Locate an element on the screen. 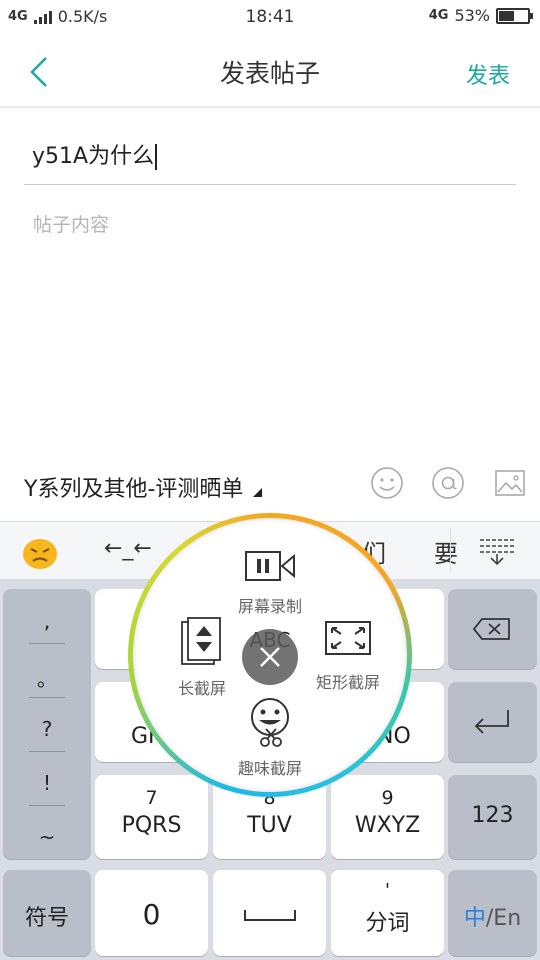  punctuation-column: , 。 ? ! ~ is located at coordinates (47, 724).